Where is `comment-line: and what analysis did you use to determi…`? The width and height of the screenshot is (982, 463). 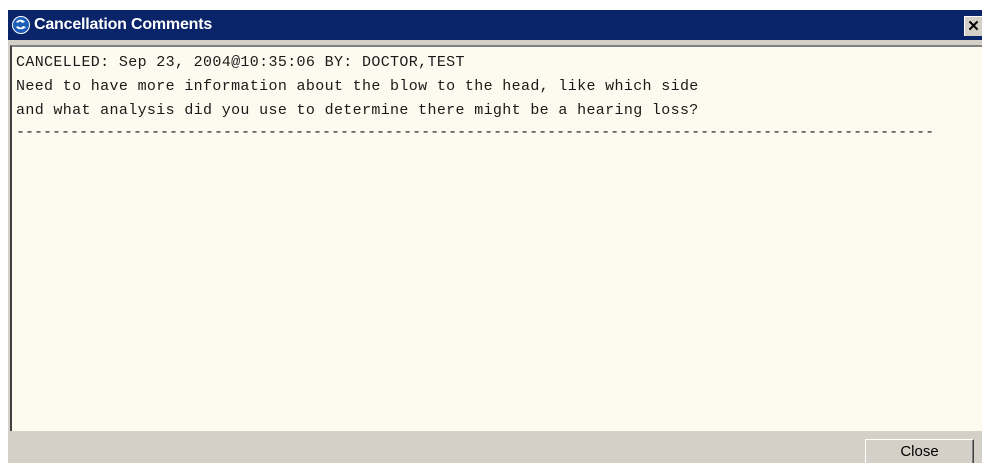 comment-line: and what analysis did you use to determi… is located at coordinates (357, 110).